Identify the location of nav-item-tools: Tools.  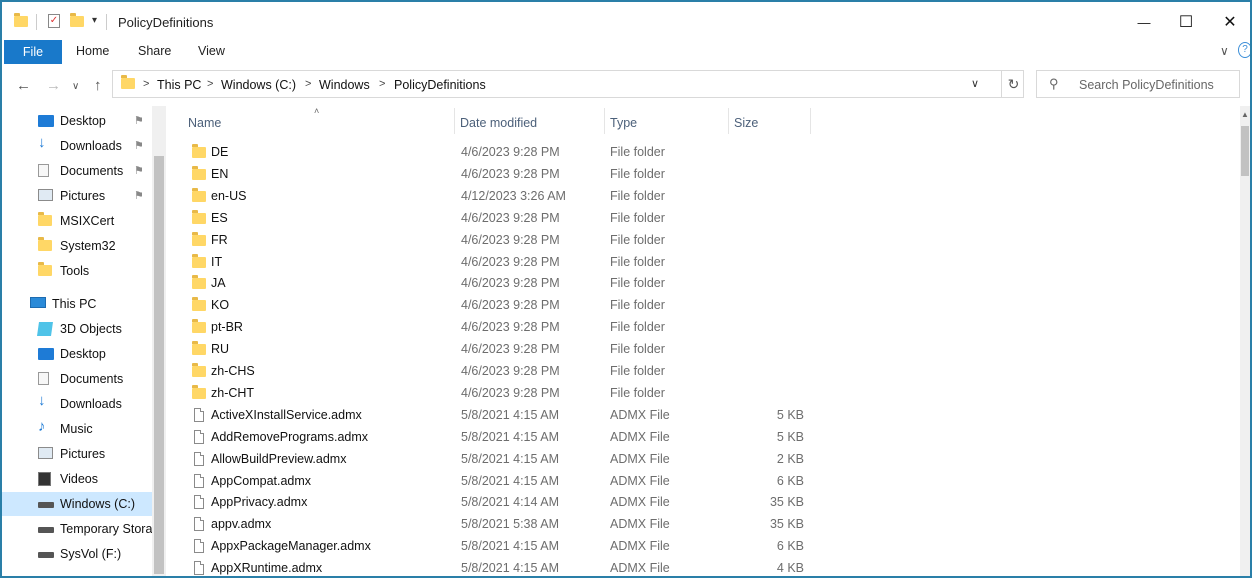
(77, 271).